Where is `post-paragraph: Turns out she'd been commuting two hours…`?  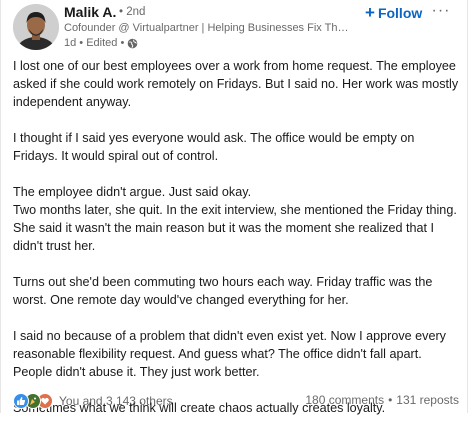
post-paragraph: Turns out she'd been commuting two hours… is located at coordinates (223, 291).